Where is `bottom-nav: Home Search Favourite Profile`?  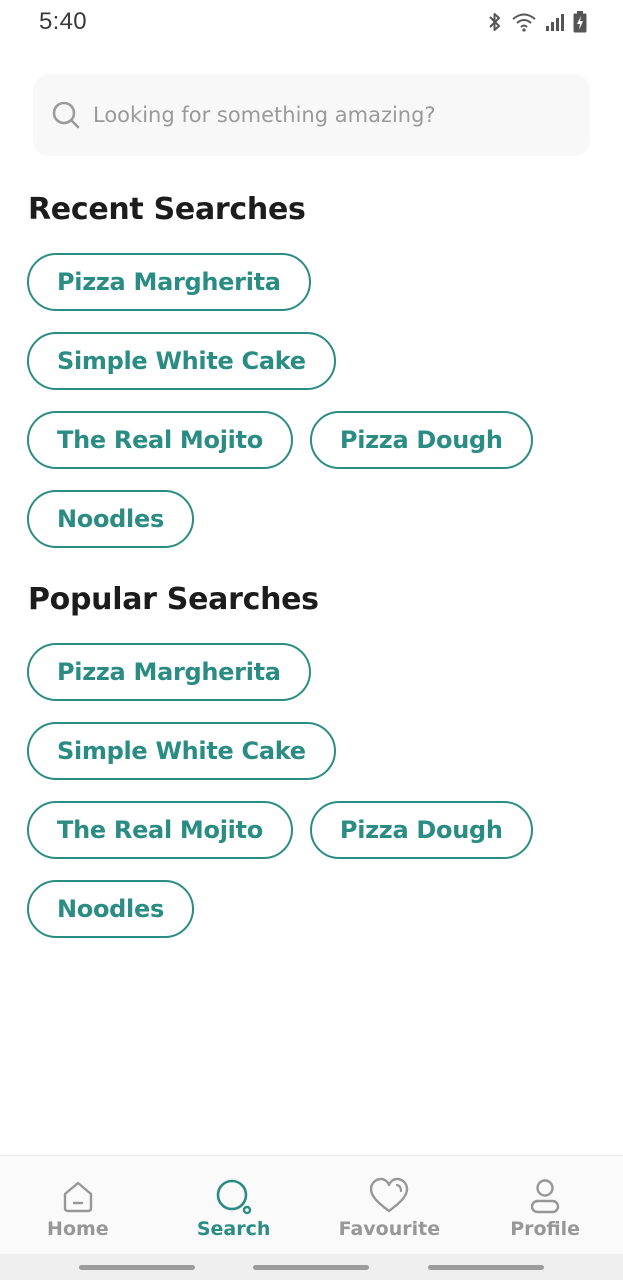 bottom-nav: Home Search Favourite Profile is located at coordinates (311, 1204).